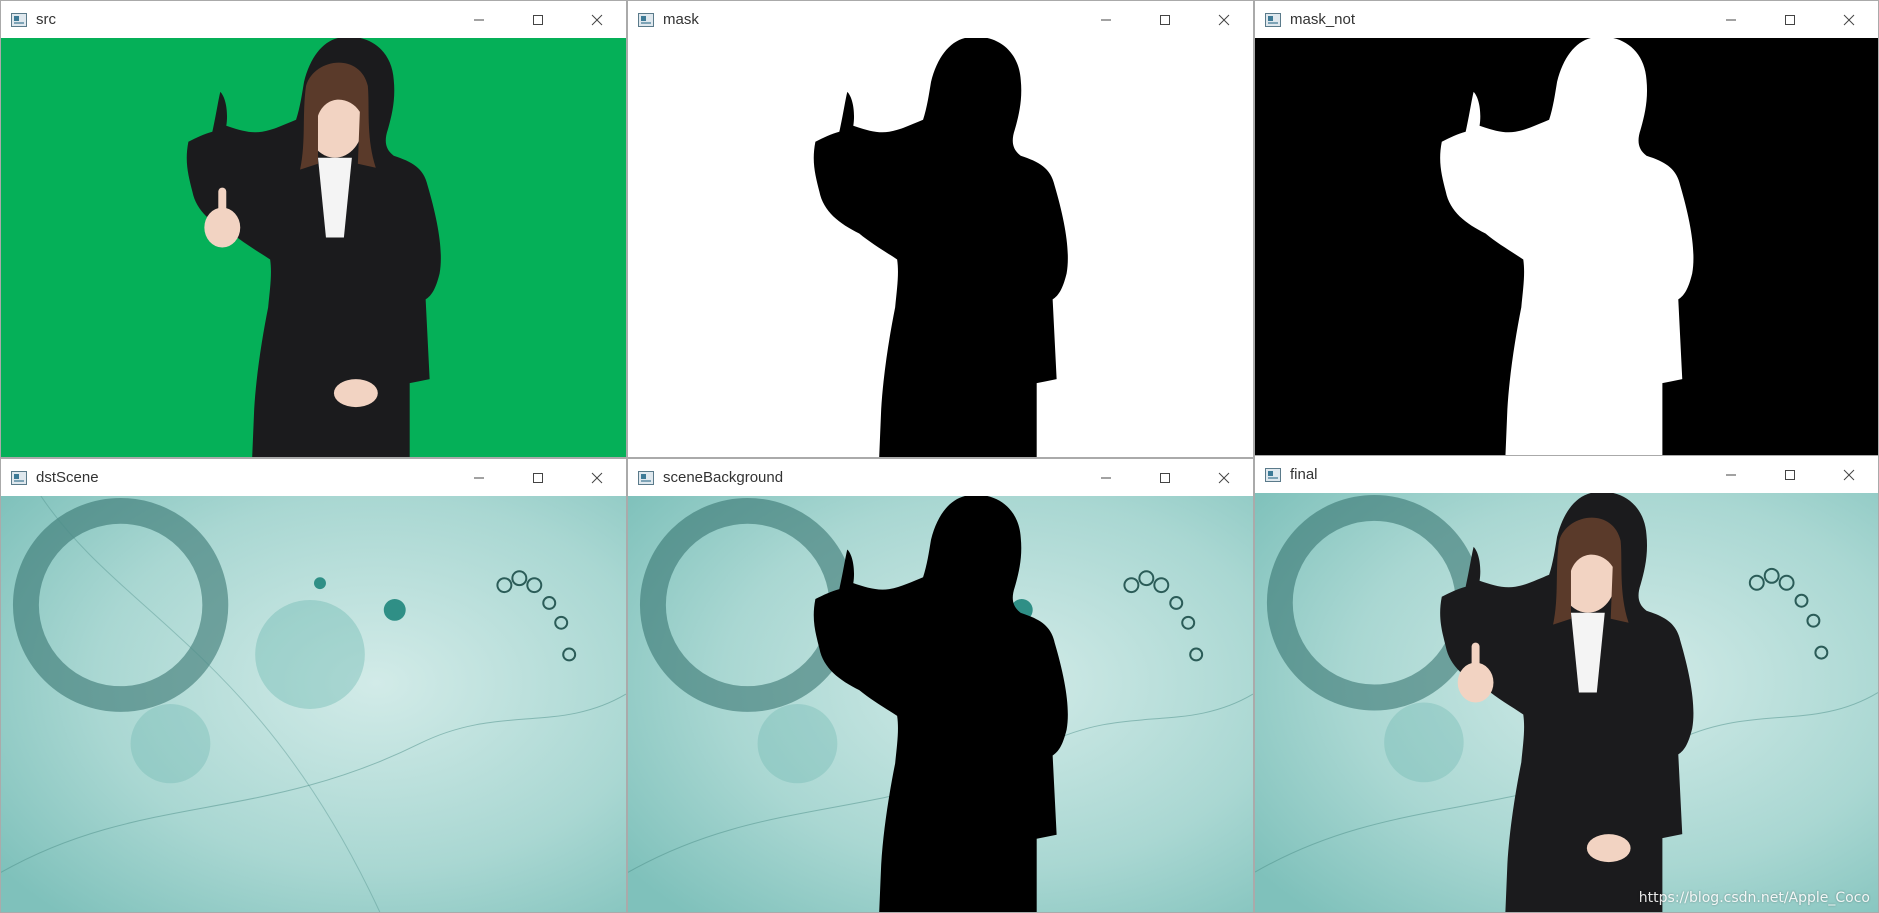  What do you see at coordinates (1304, 474) in the screenshot?
I see `window-title: final` at bounding box center [1304, 474].